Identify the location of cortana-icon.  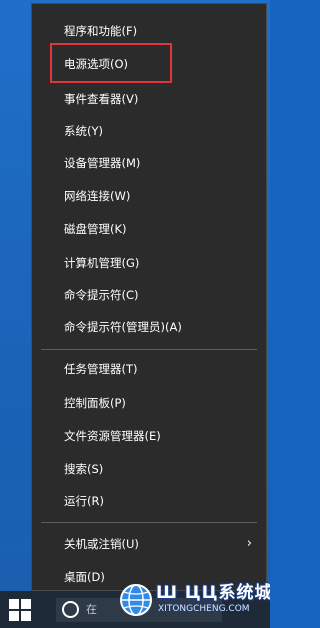
(70, 609).